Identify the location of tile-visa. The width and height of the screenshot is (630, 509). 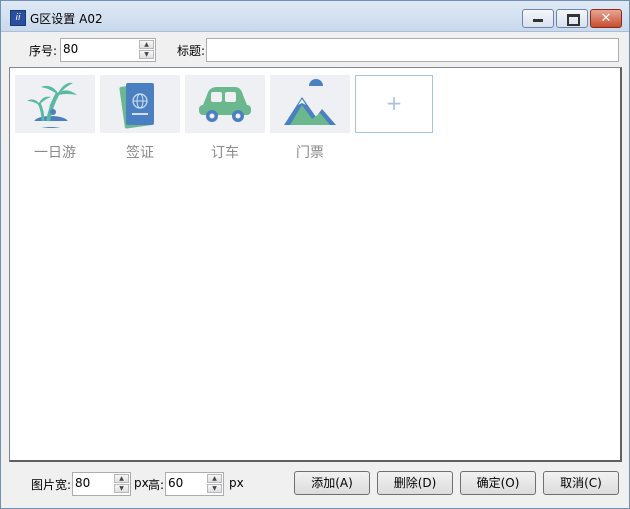
(140, 104).